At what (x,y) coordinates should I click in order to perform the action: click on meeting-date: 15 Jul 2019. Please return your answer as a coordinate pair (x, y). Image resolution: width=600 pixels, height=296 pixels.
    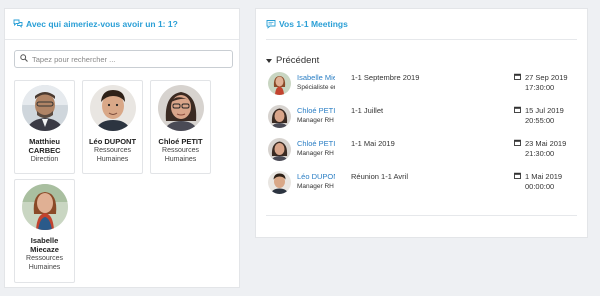
    Looking at the image, I should click on (544, 110).